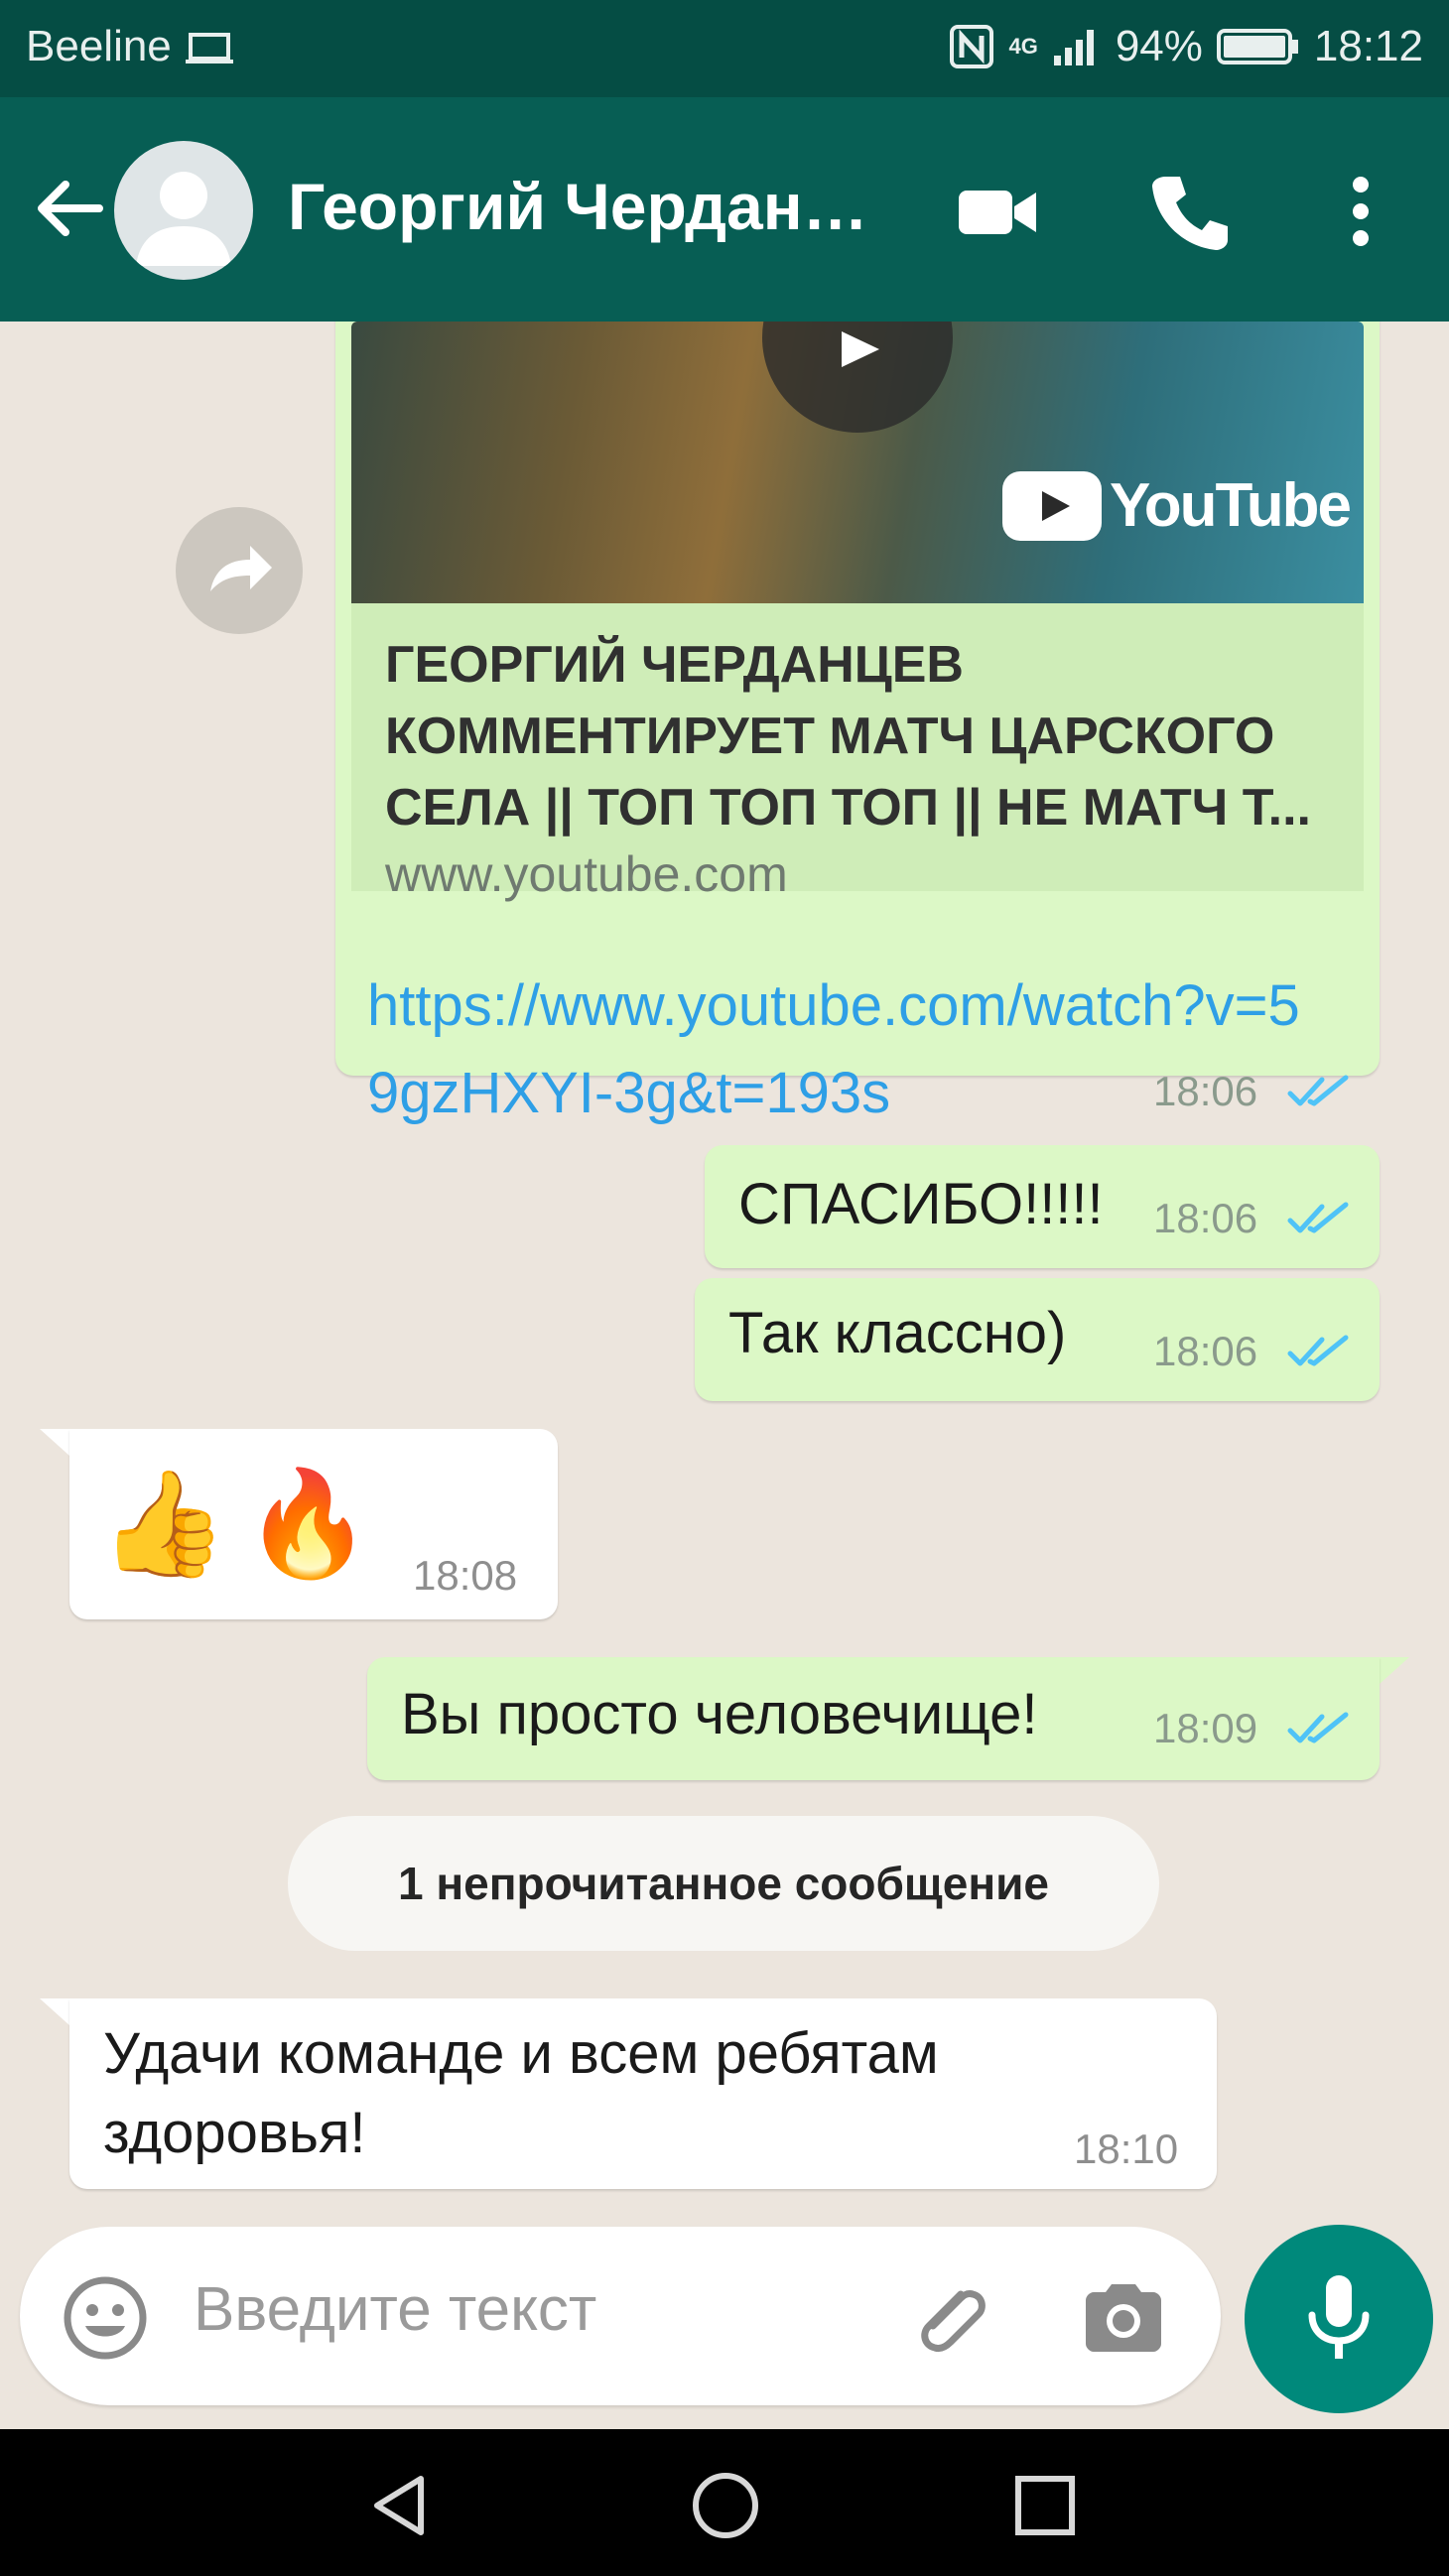  Describe the element at coordinates (1231, 506) in the screenshot. I see `youtube-brand: YouTube` at that location.